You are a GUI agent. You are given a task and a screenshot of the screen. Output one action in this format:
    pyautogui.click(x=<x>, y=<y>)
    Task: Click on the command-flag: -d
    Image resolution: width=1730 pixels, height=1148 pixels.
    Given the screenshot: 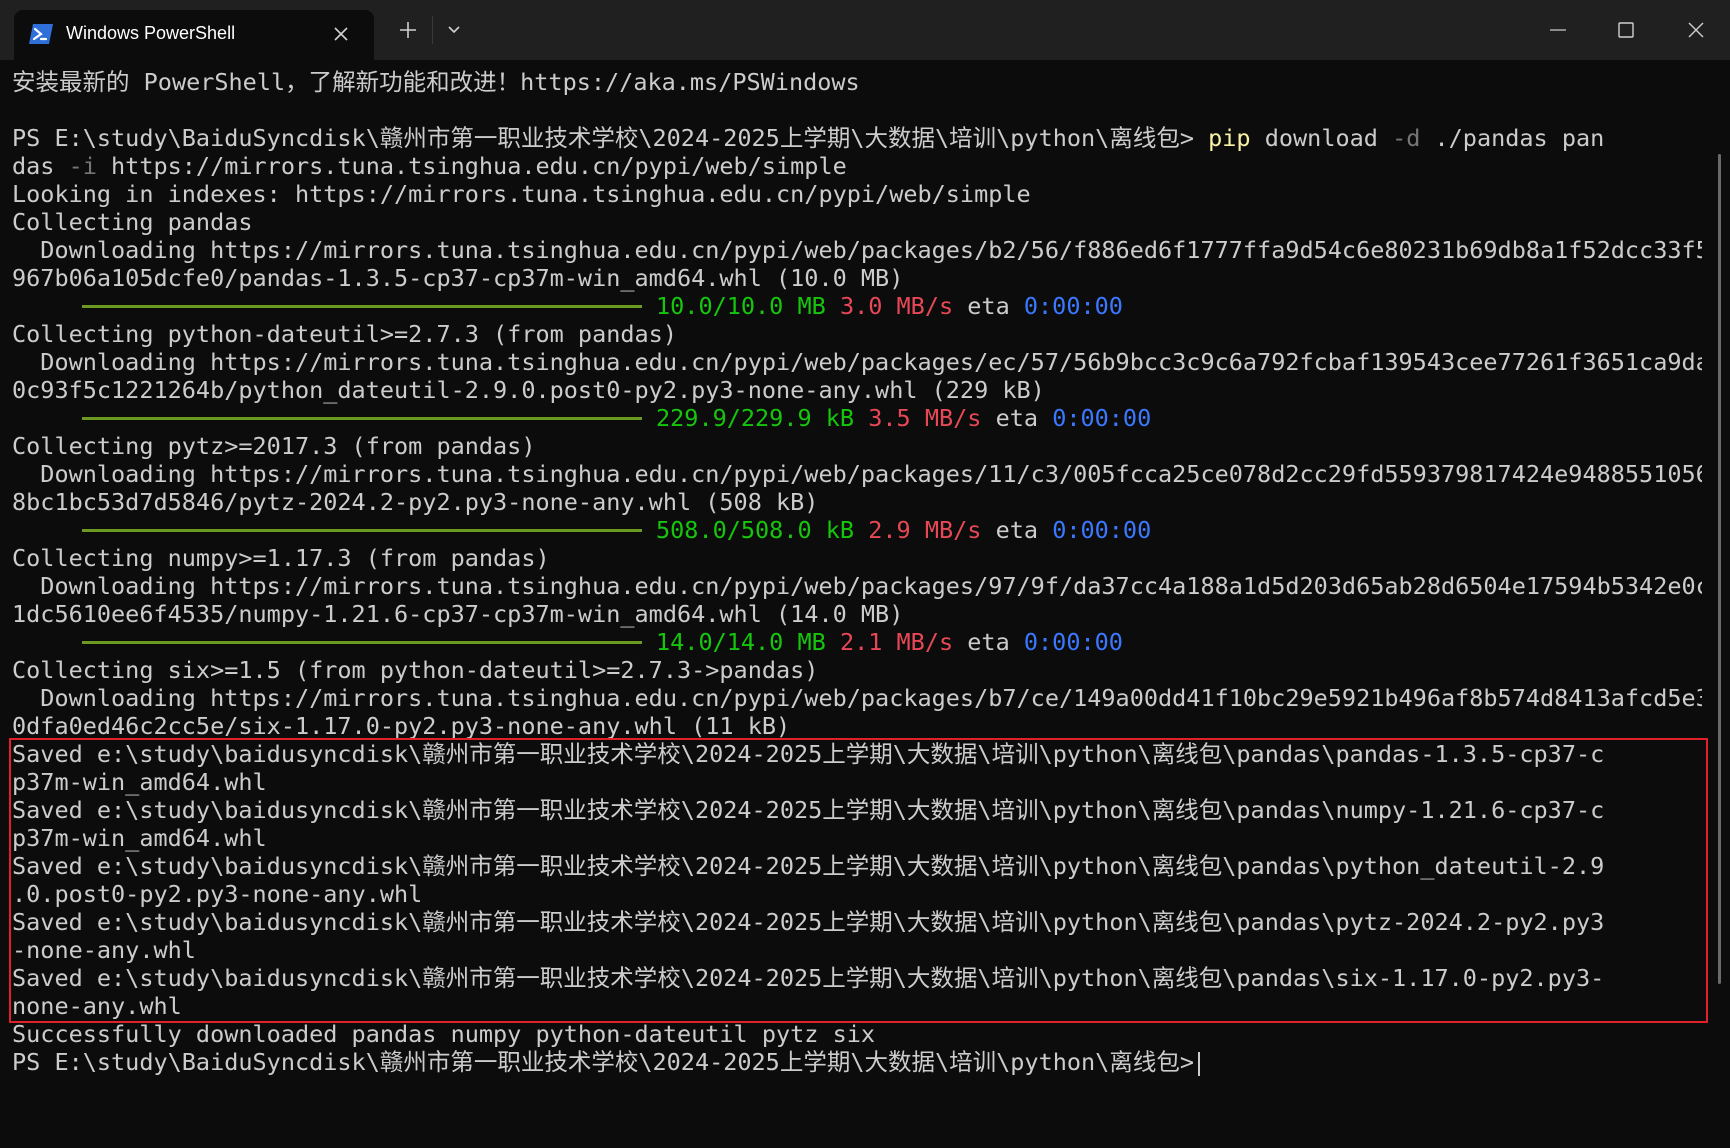 What is the action you would take?
    pyautogui.click(x=1406, y=138)
    